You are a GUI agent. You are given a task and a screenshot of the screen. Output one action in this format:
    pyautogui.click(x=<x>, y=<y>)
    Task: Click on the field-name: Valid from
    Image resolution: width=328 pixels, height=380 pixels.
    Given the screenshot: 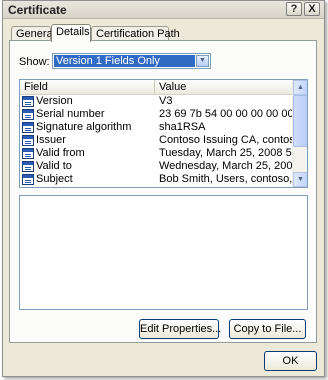 What is the action you would take?
    pyautogui.click(x=60, y=153)
    